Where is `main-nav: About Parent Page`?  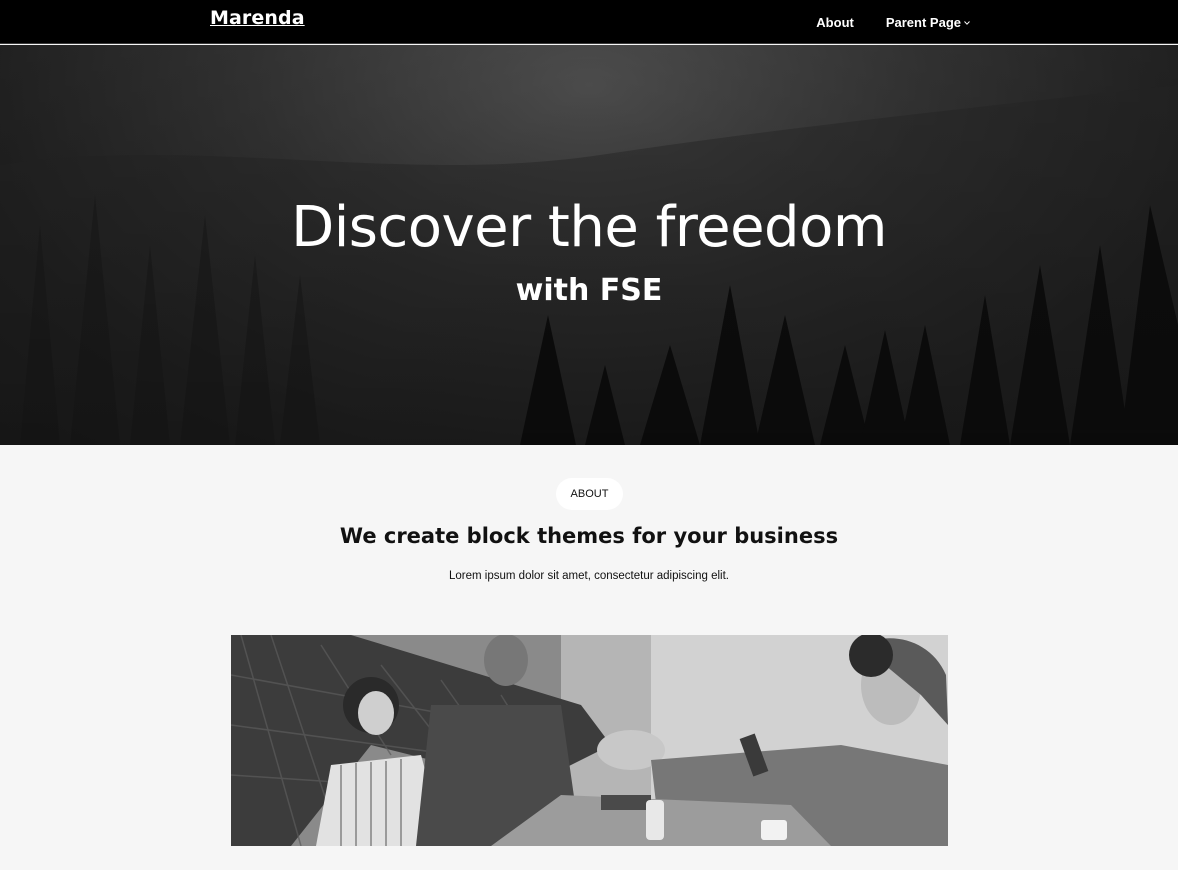 main-nav: About Parent Page is located at coordinates (893, 22).